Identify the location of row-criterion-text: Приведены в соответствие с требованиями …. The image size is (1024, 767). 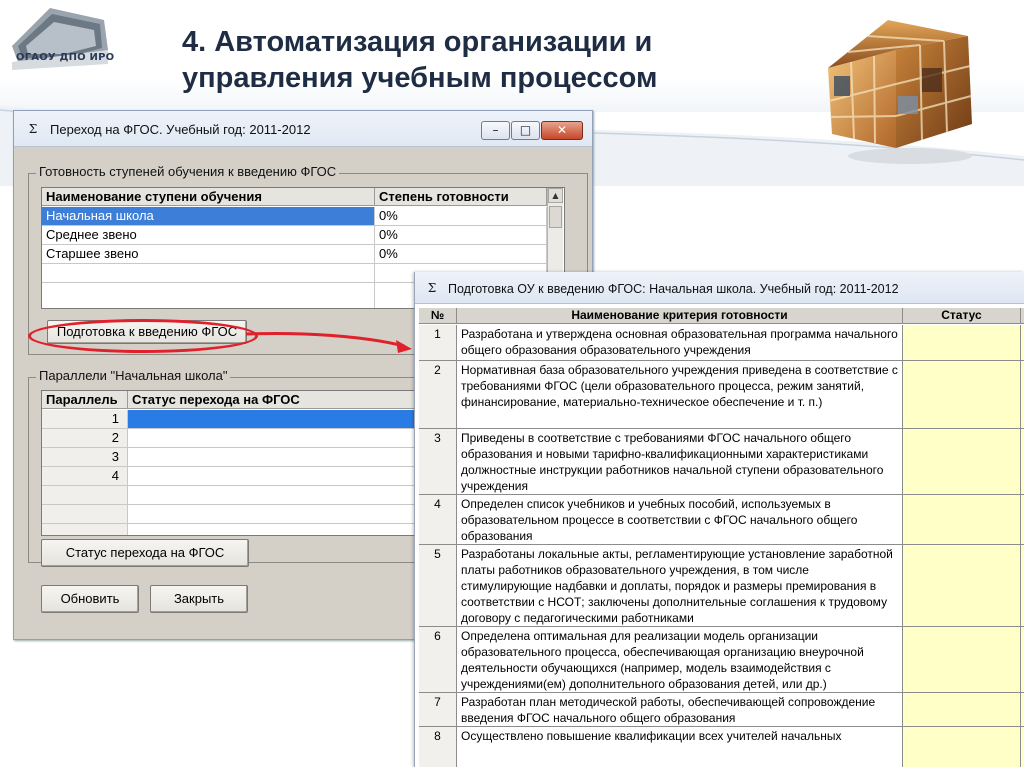
(680, 461).